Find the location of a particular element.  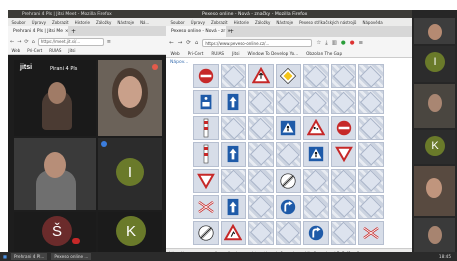

side-video-bottom is located at coordinates (434, 191).